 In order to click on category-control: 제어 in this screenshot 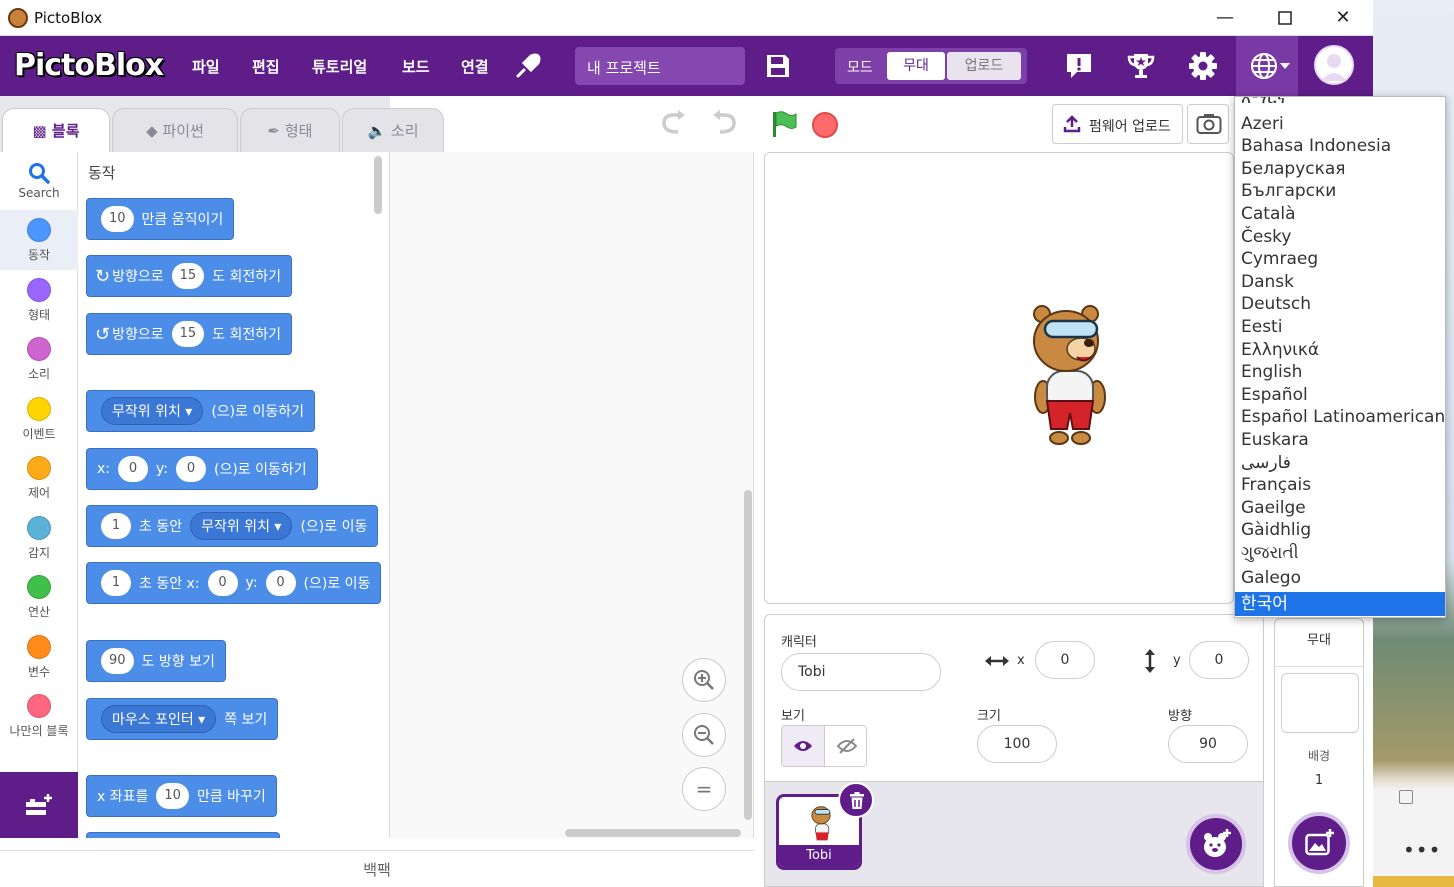, I will do `click(39, 478)`.